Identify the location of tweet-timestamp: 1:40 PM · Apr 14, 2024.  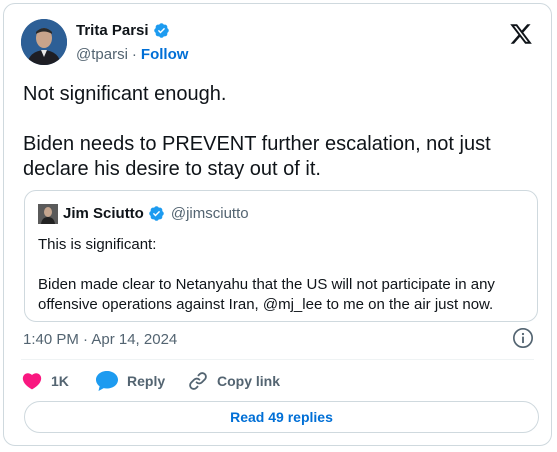
(100, 339).